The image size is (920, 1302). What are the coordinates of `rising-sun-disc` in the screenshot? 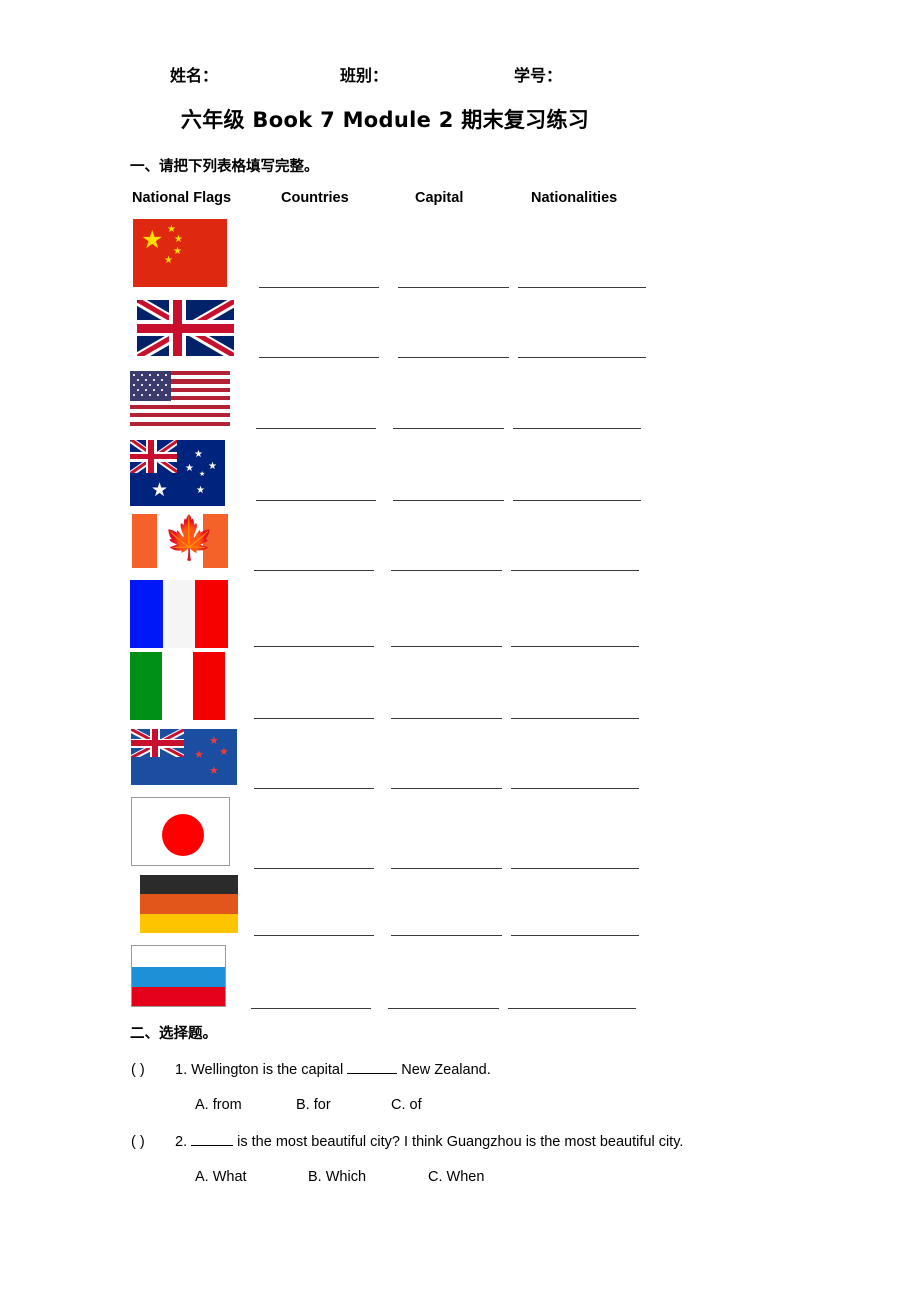 It's located at (183, 835).